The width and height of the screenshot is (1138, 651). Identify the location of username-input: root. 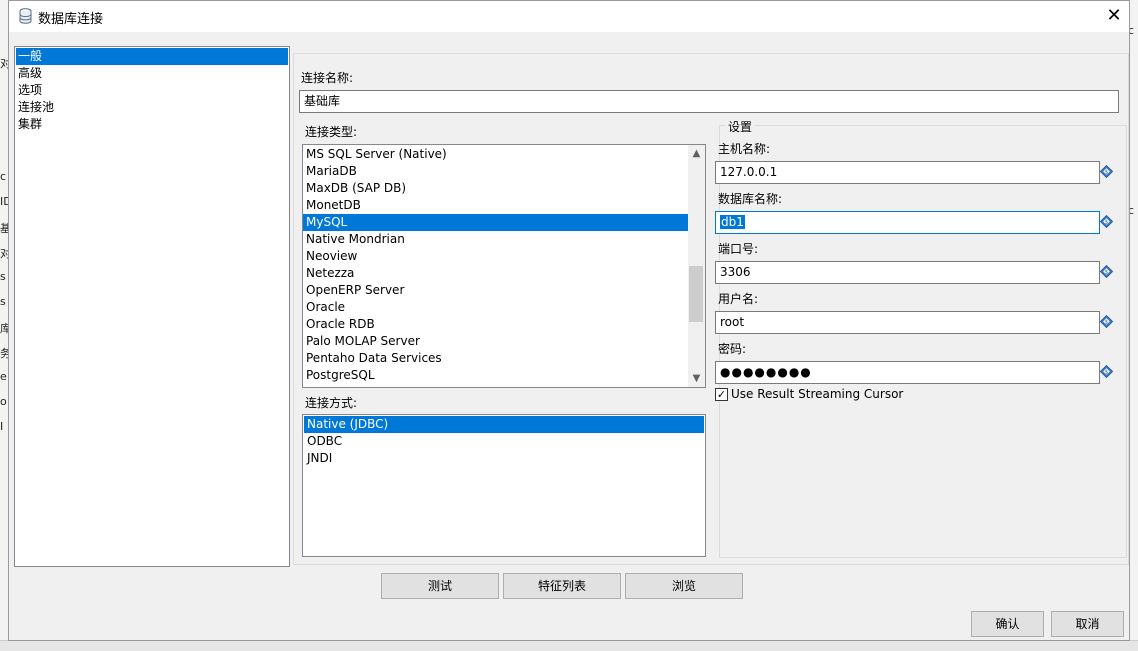
(907, 322).